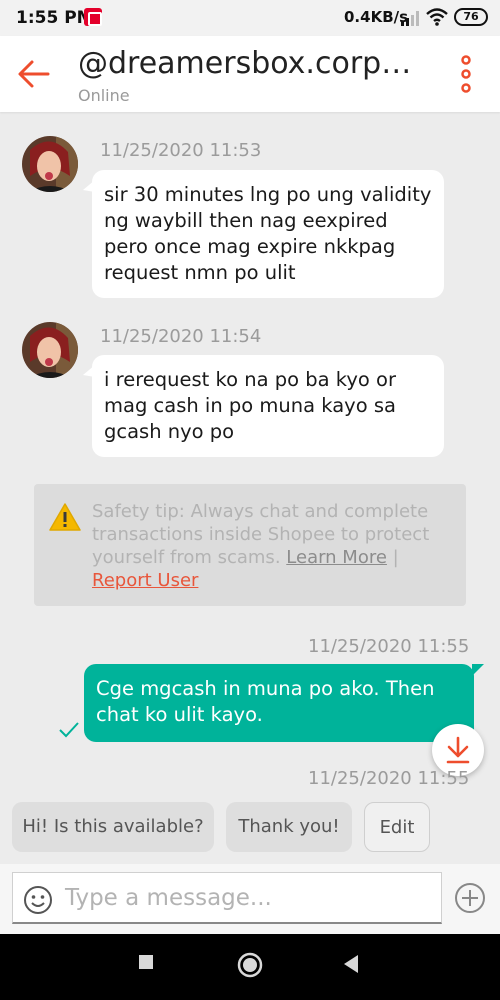 The width and height of the screenshot is (500, 1000). What do you see at coordinates (55, 18) in the screenshot?
I see `status-time: 1:55 PM` at bounding box center [55, 18].